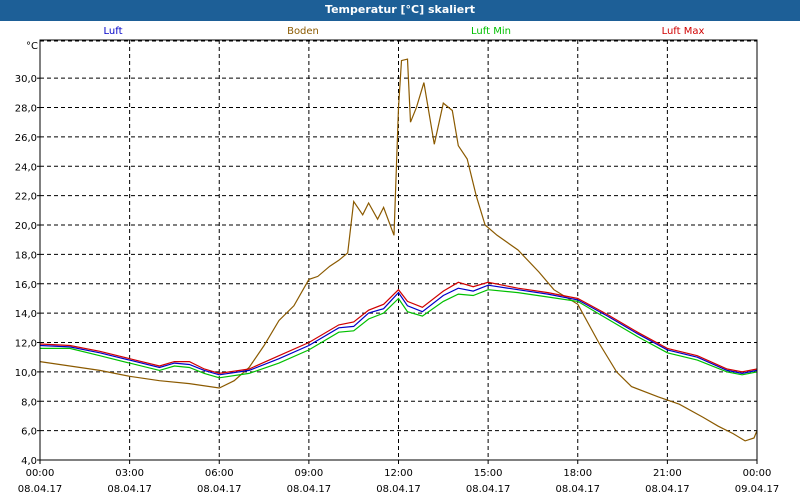 The width and height of the screenshot is (800, 500). I want to click on y-tick-label: 4,0, so click(29, 461).